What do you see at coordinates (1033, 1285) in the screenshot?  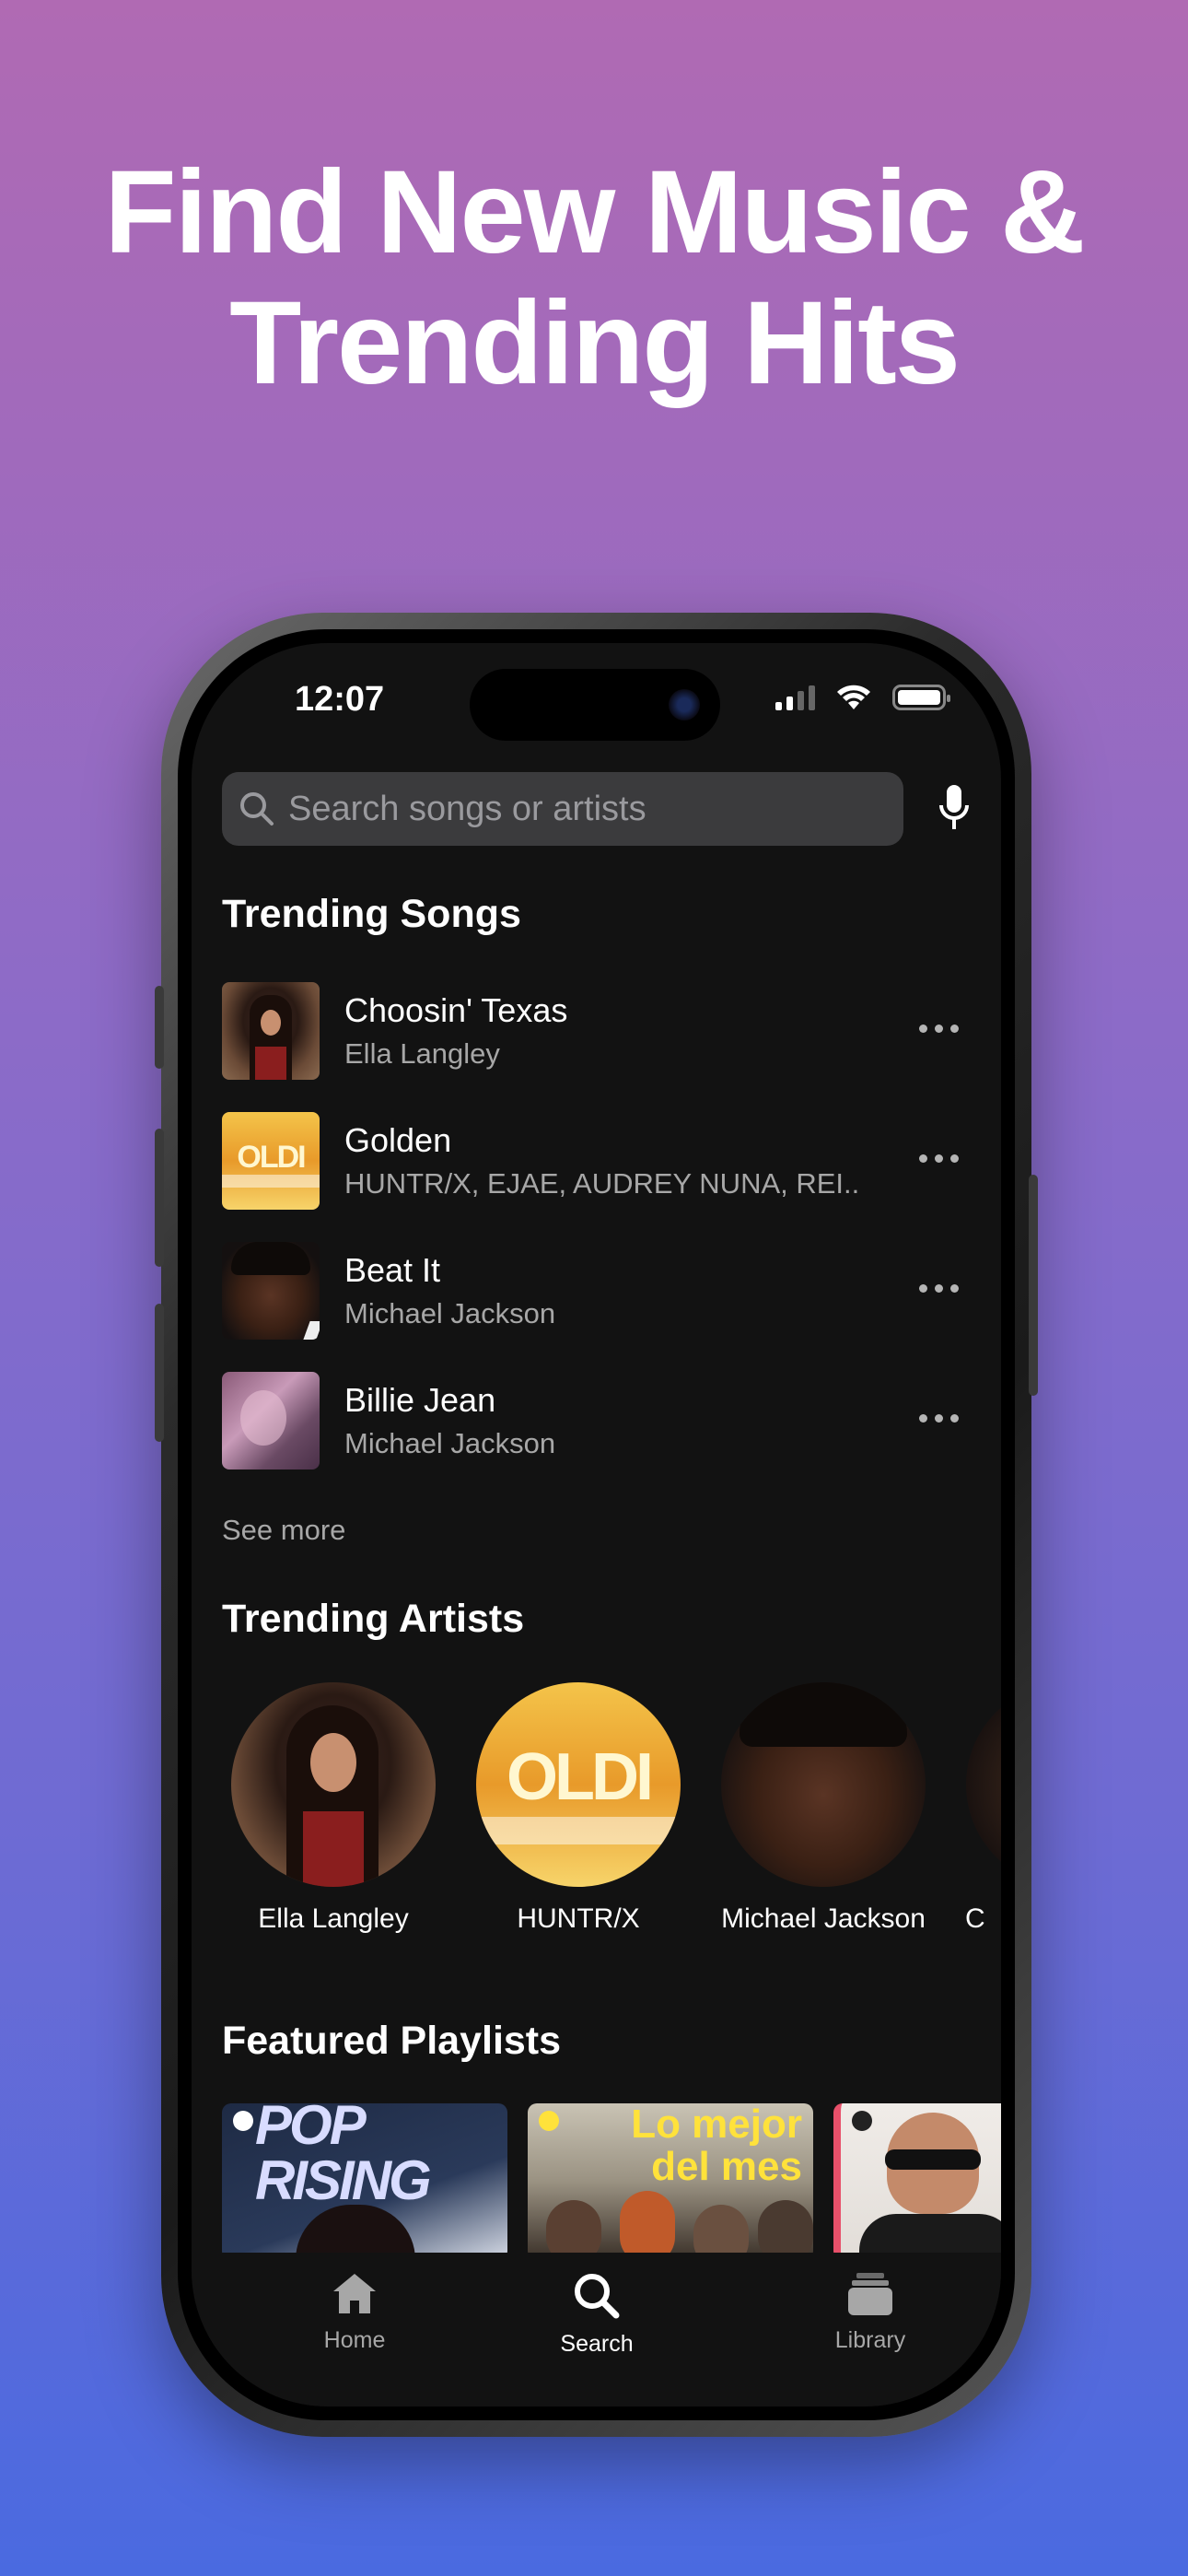 I see `power-button` at bounding box center [1033, 1285].